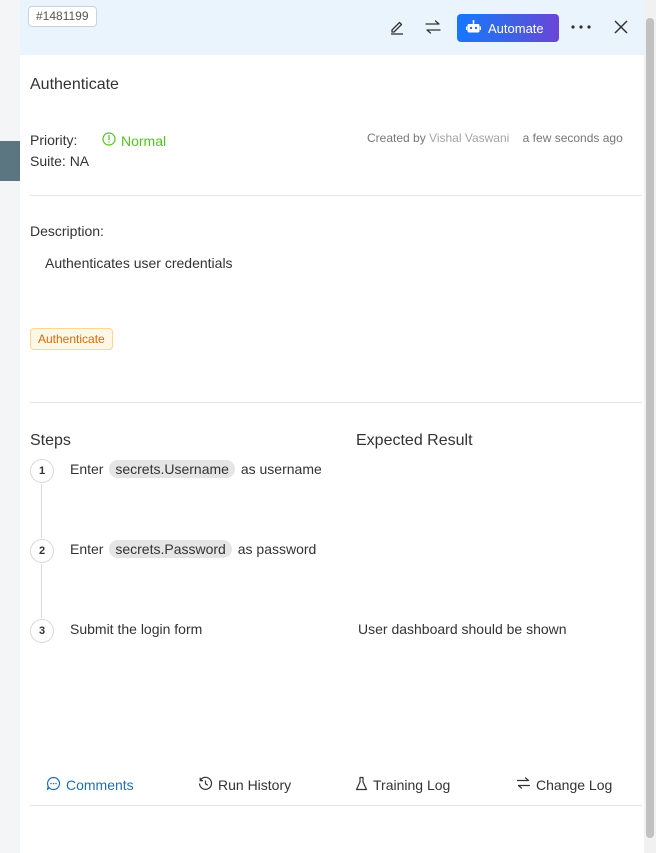 This screenshot has width=656, height=853. Describe the element at coordinates (62, 16) in the screenshot. I see `test-case-id-badge: #1481199` at that location.